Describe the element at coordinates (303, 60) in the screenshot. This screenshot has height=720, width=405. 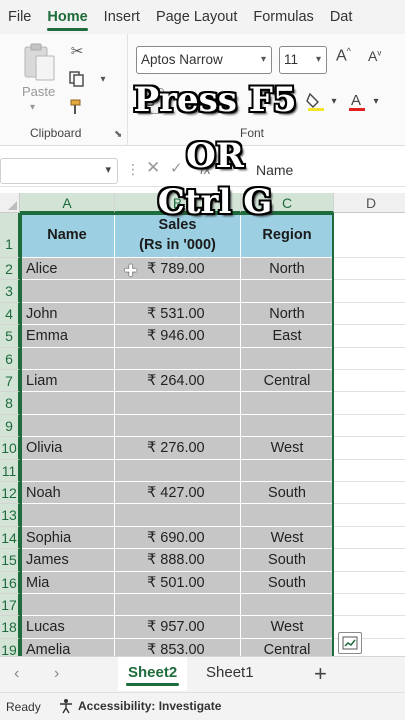
I see `font-size-select: 11 ▾` at that location.